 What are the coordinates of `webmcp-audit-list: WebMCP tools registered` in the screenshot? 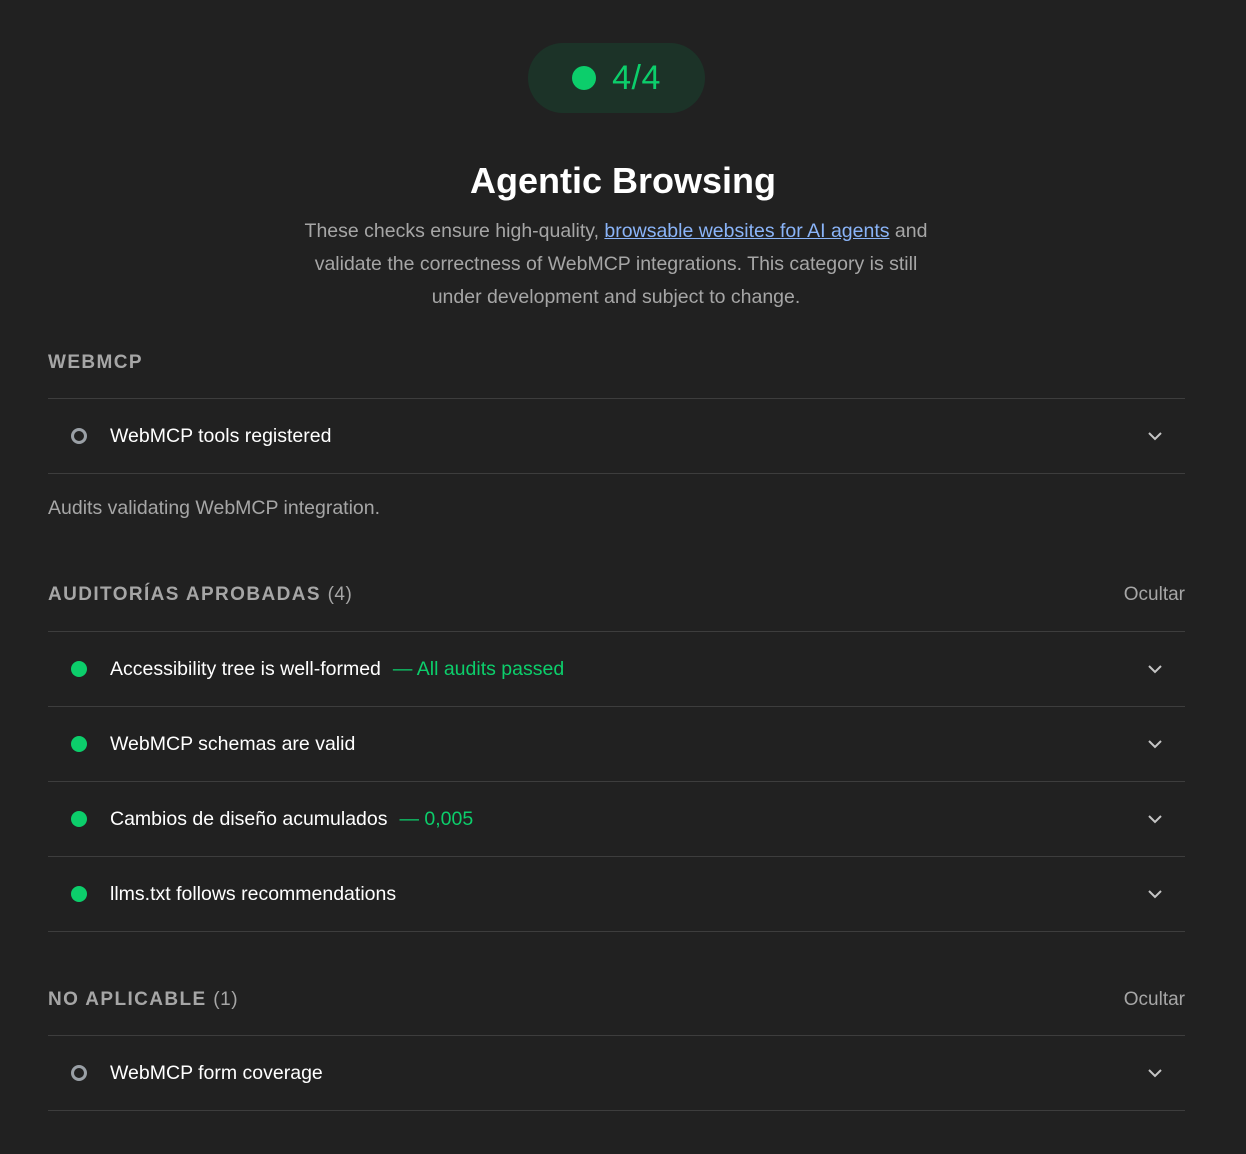 It's located at (616, 436).